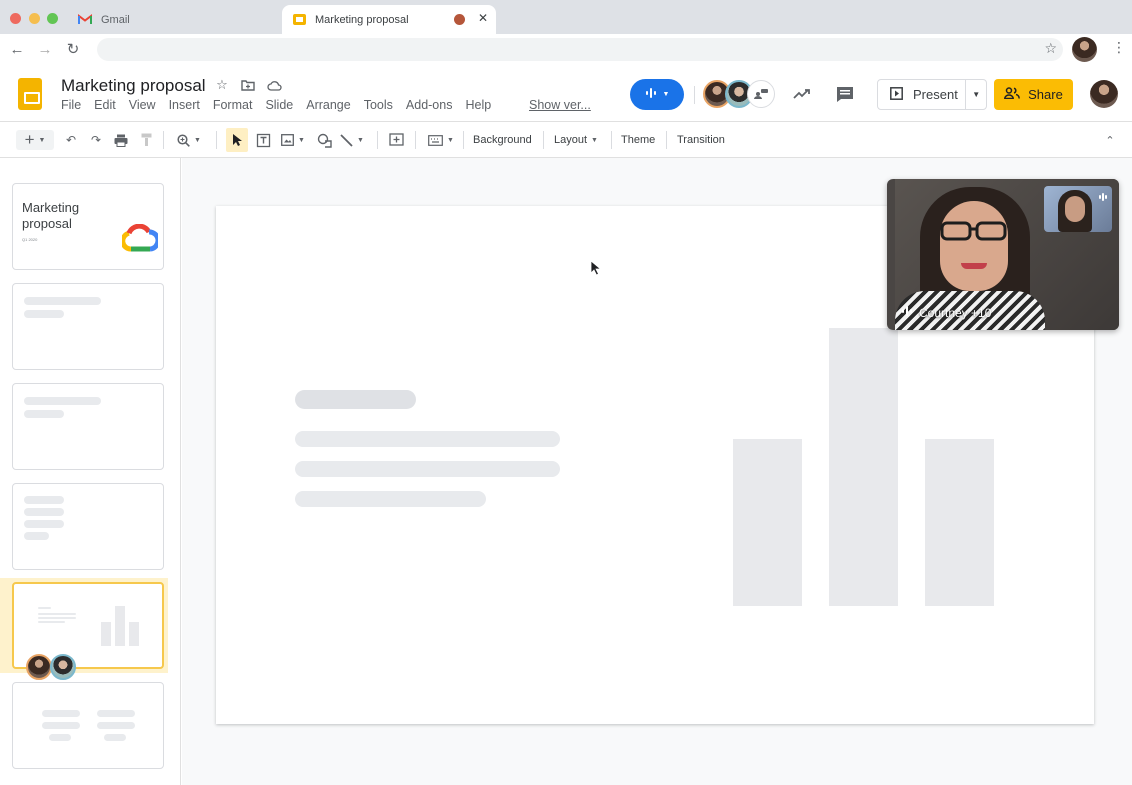 The image size is (1132, 785). I want to click on self-video-preview, so click(1078, 209).